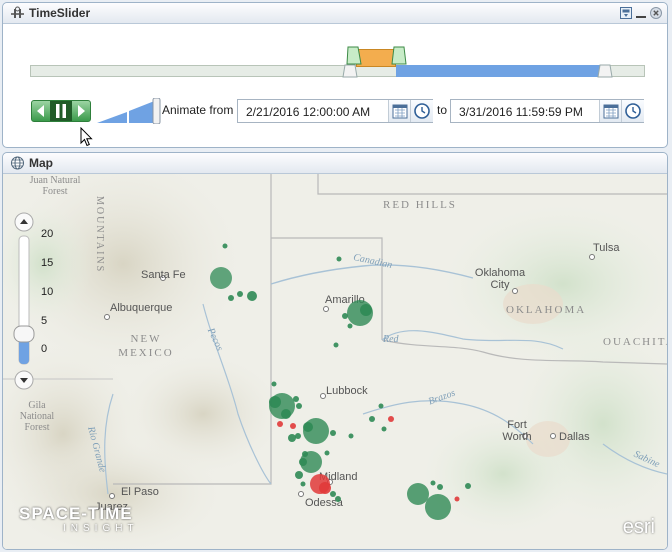 The height and width of the screenshot is (552, 672). Describe the element at coordinates (47, 263) in the screenshot. I see `zoom-tick-label: 15` at that location.